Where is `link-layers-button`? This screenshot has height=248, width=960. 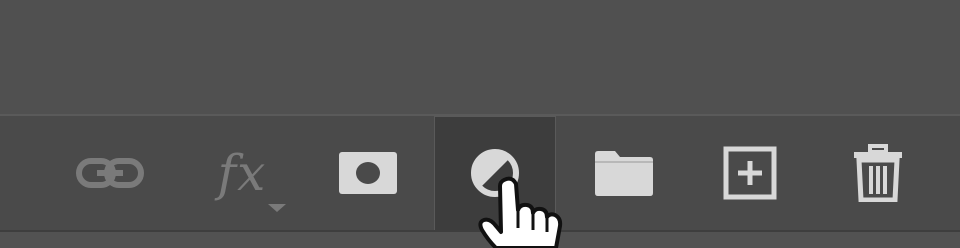
link-layers-button is located at coordinates (110, 173).